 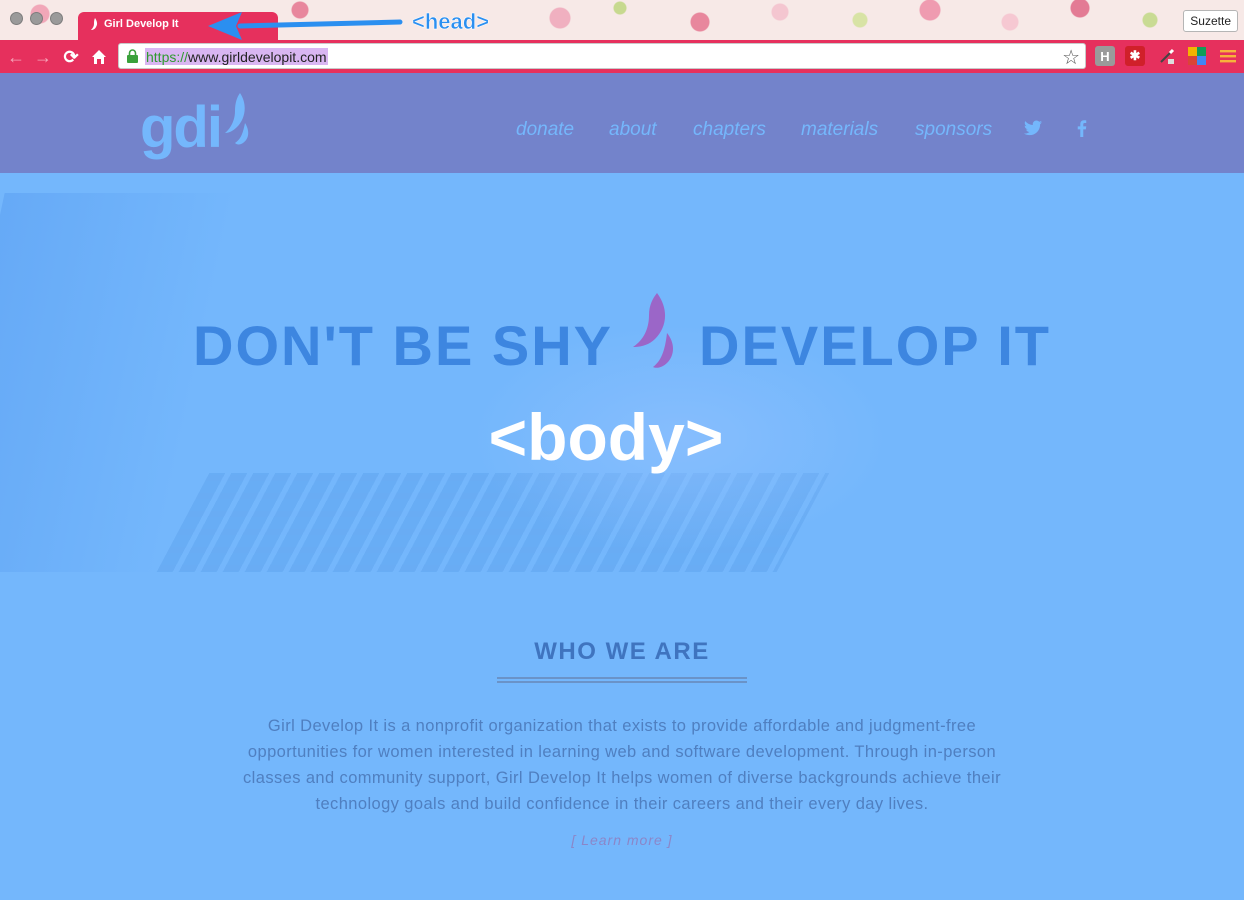 I want to click on close-window-button, so click(x=16, y=18).